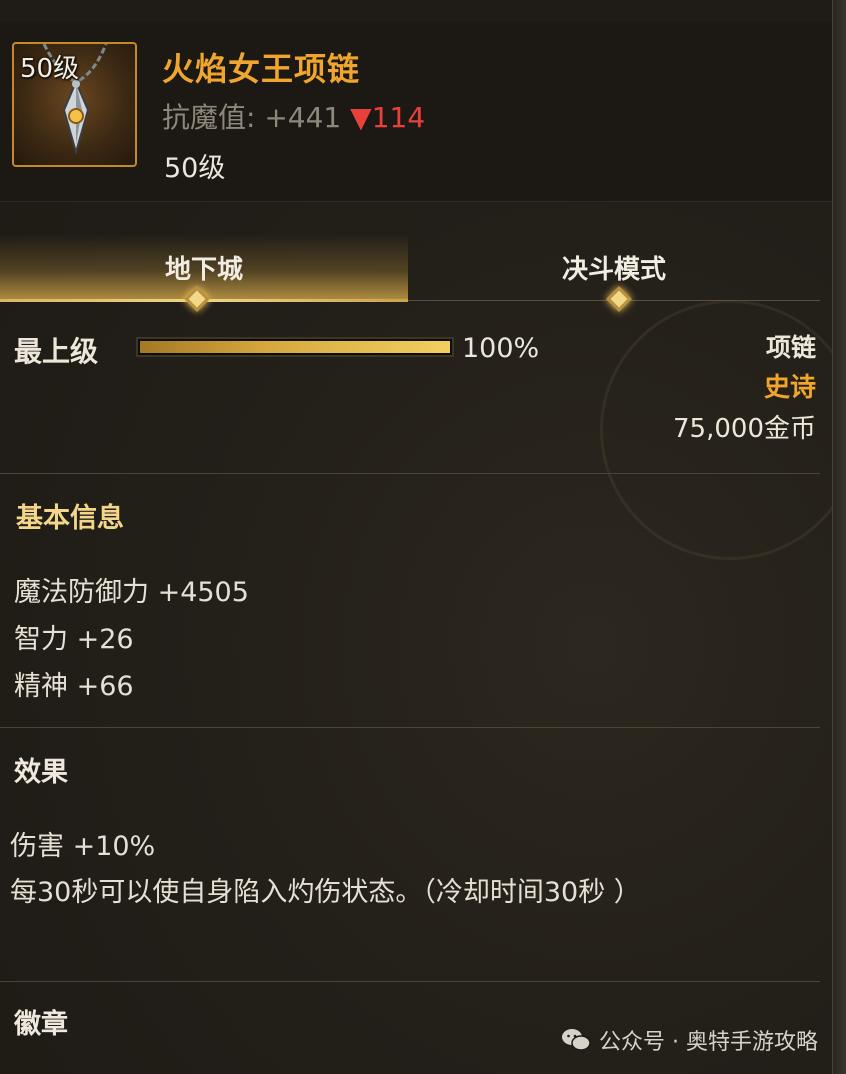 The image size is (846, 1074). I want to click on emblem-title: 徽章, so click(41, 1024).